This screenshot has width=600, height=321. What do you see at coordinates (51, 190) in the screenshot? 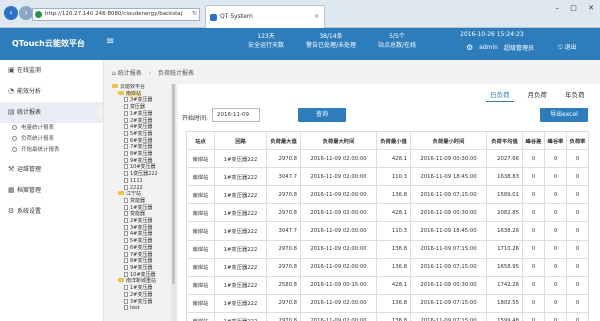
I see `sidebar-item-archive: ▦ 档案管理` at bounding box center [51, 190].